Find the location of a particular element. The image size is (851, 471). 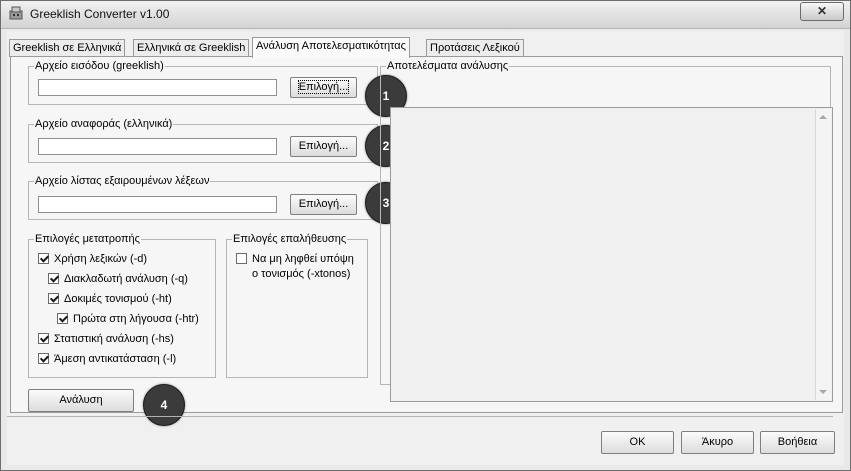

tab-effectiveness-analysis: Ανάλυση Αποτελεσματικότητας is located at coordinates (331, 47).